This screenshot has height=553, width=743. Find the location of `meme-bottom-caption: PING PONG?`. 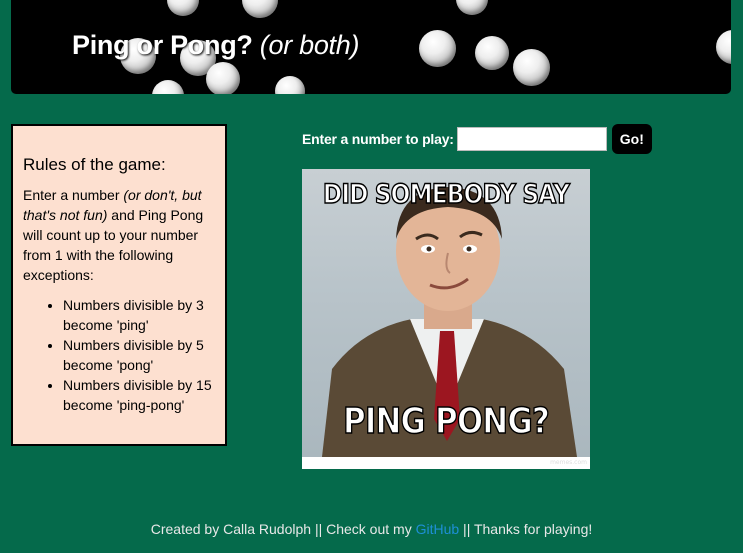

meme-bottom-caption: PING PONG? is located at coordinates (446, 421).